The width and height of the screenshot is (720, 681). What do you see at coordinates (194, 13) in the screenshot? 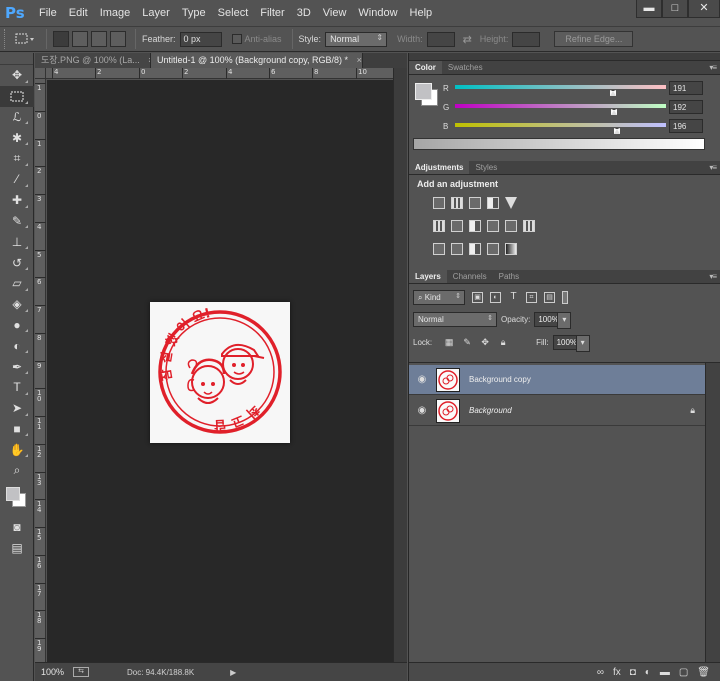
I see `menu-type: Type` at bounding box center [194, 13].